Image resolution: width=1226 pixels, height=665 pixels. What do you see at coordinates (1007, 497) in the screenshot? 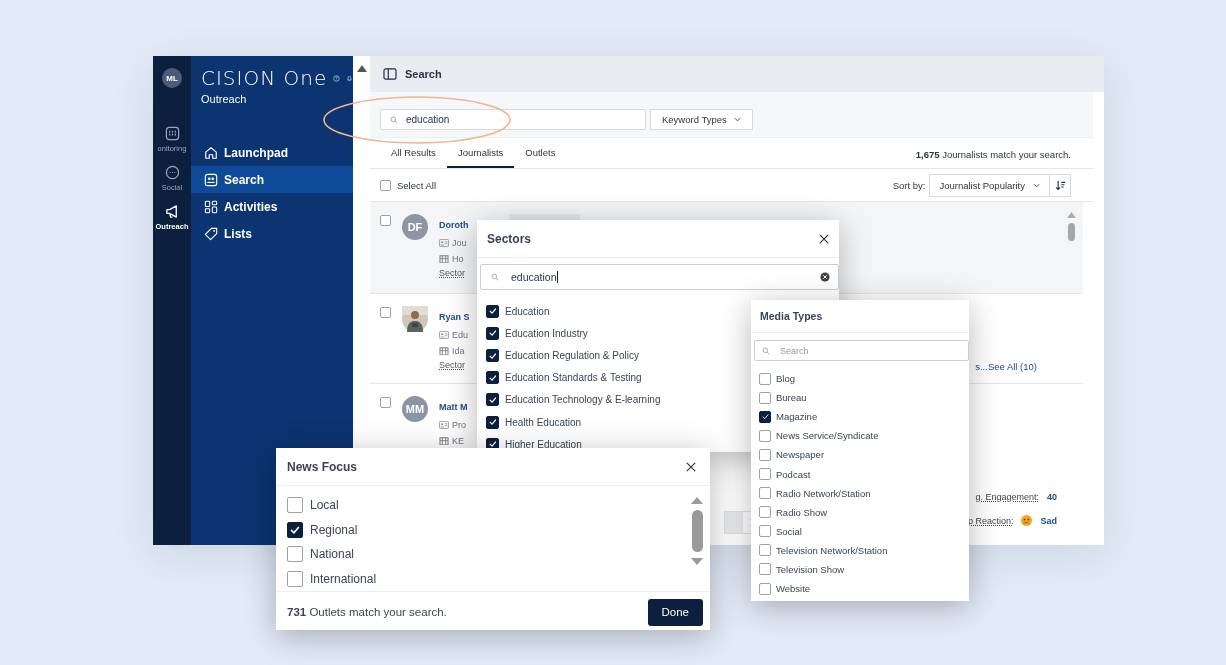
I see `stat-label: g. Engagement:` at bounding box center [1007, 497].